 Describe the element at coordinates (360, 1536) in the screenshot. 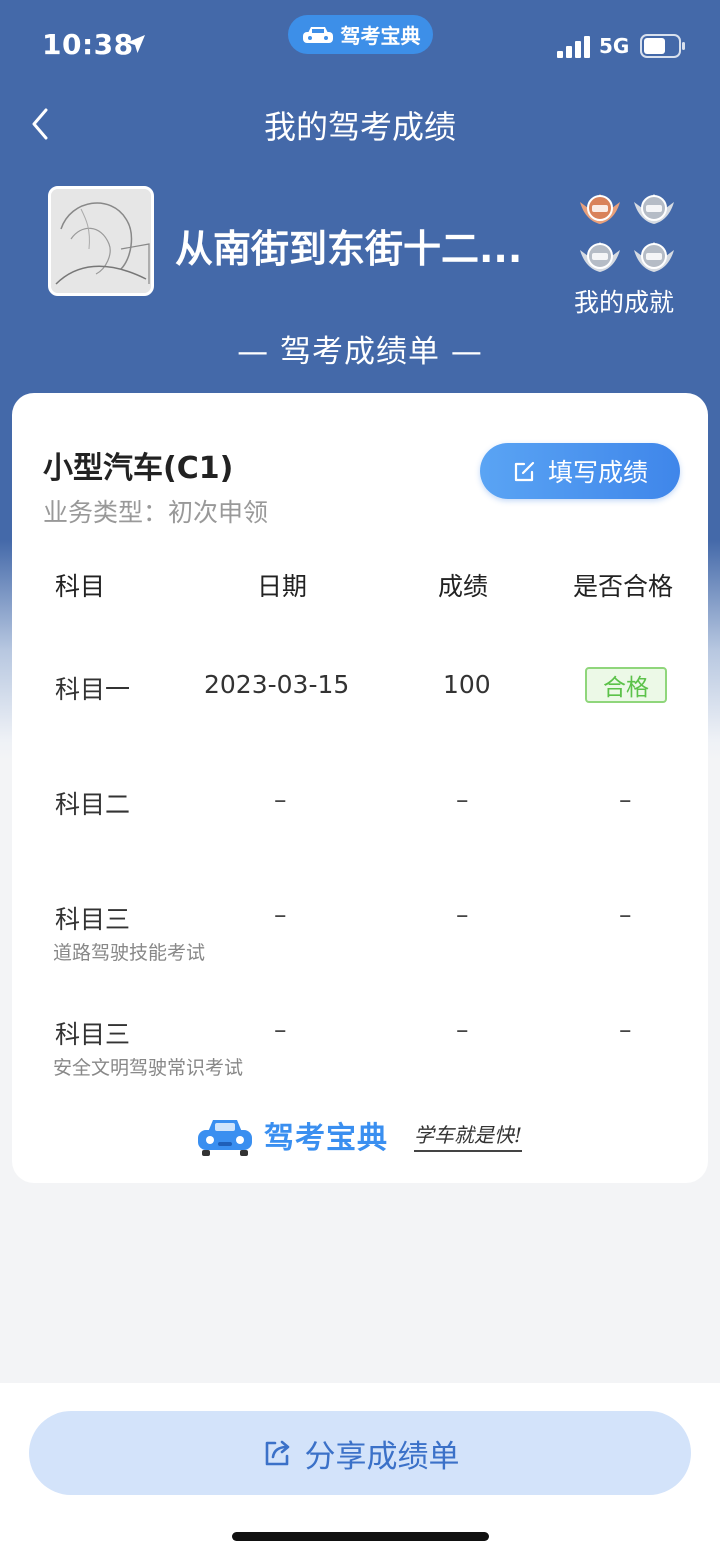

I see `home-indicator` at that location.